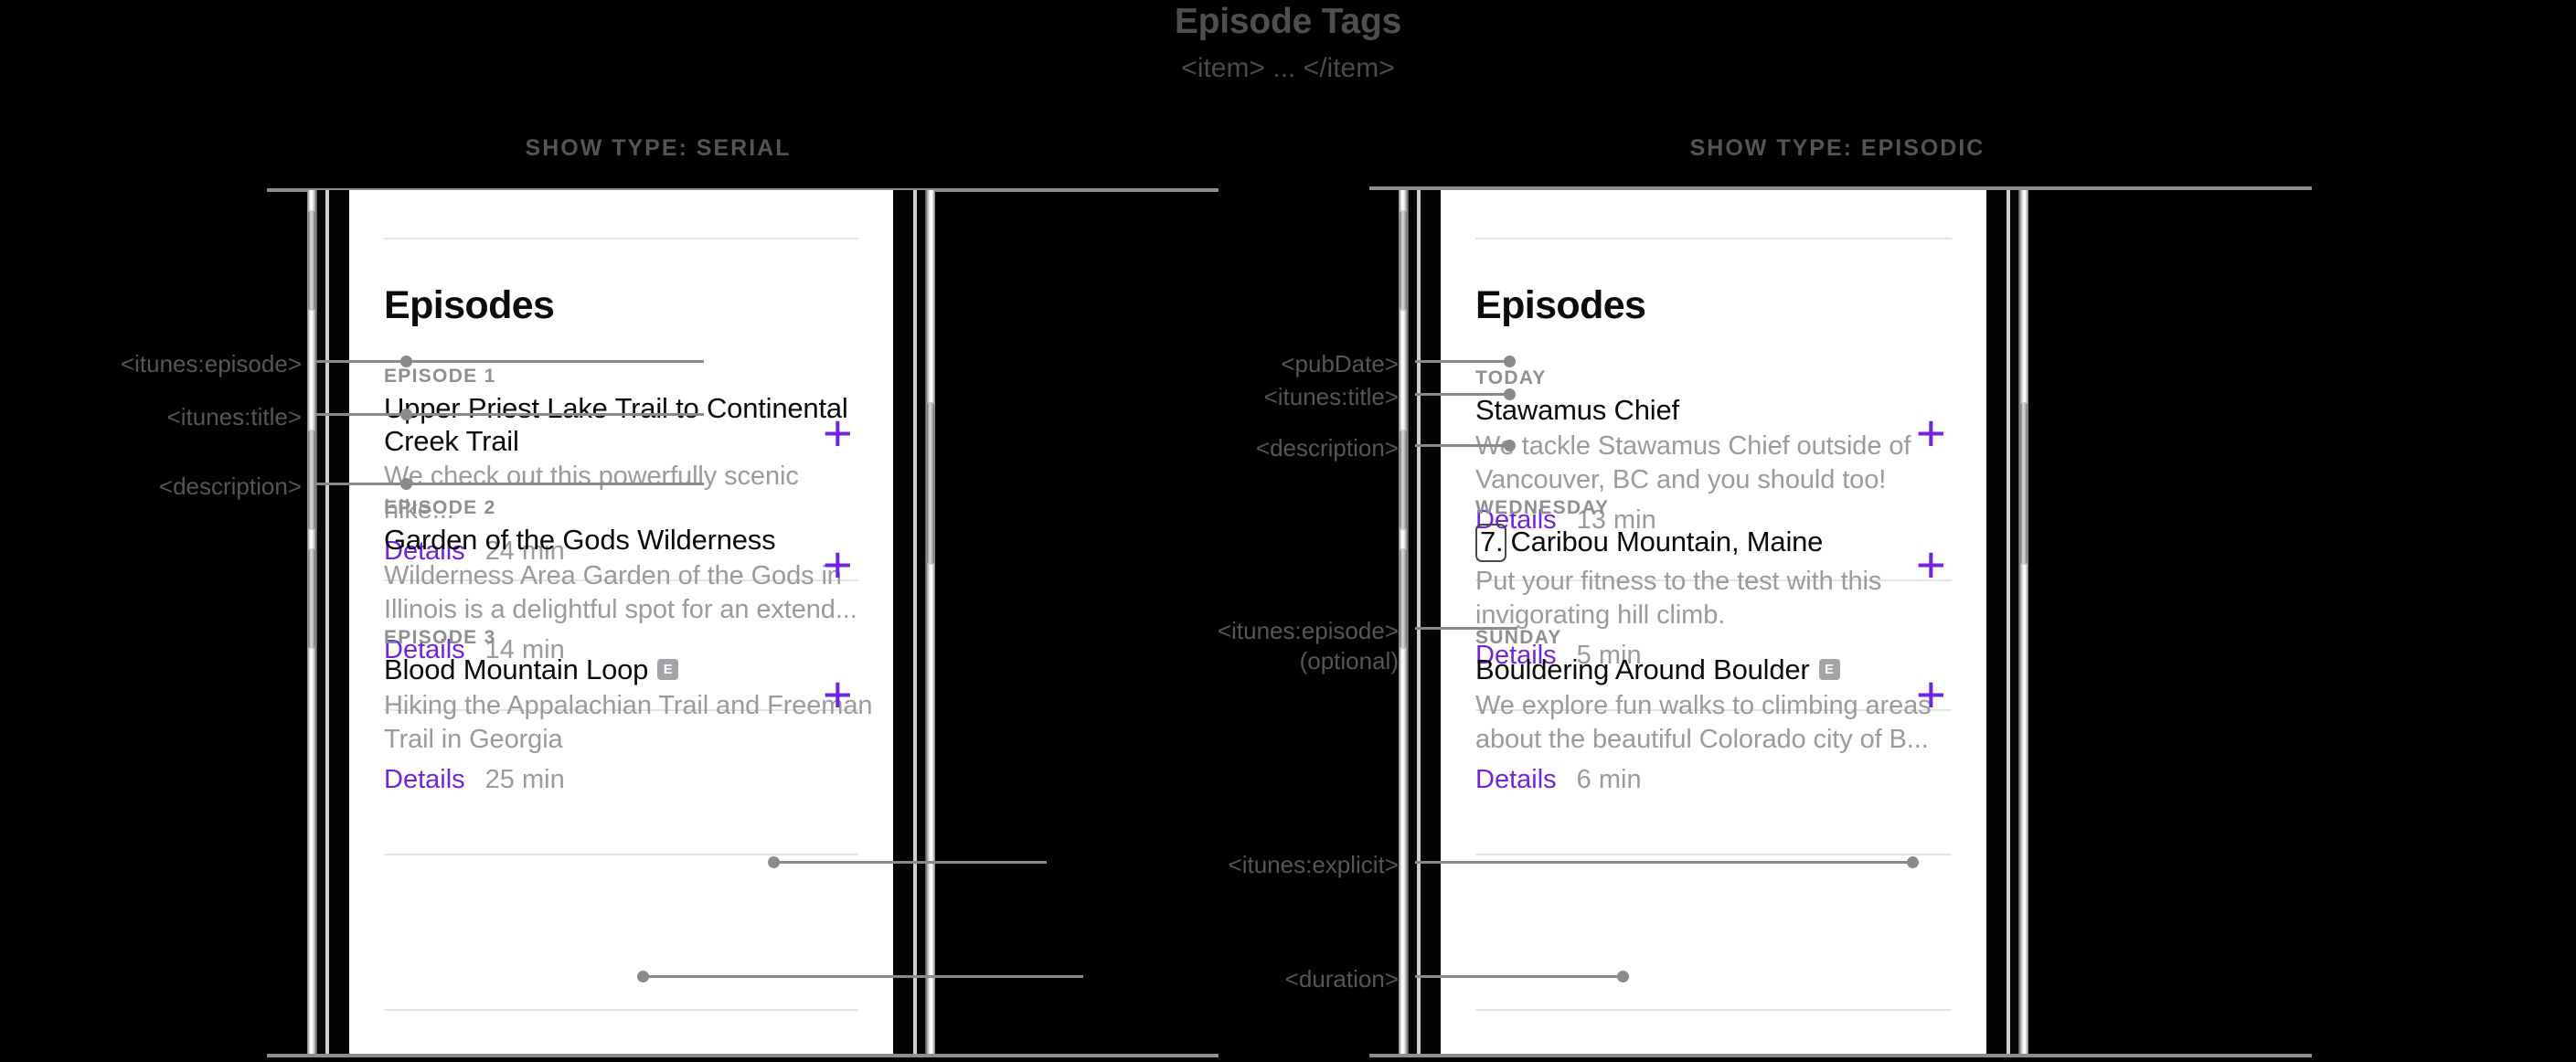  Describe the element at coordinates (1829, 670) in the screenshot. I see `explicit-badge: E` at that location.